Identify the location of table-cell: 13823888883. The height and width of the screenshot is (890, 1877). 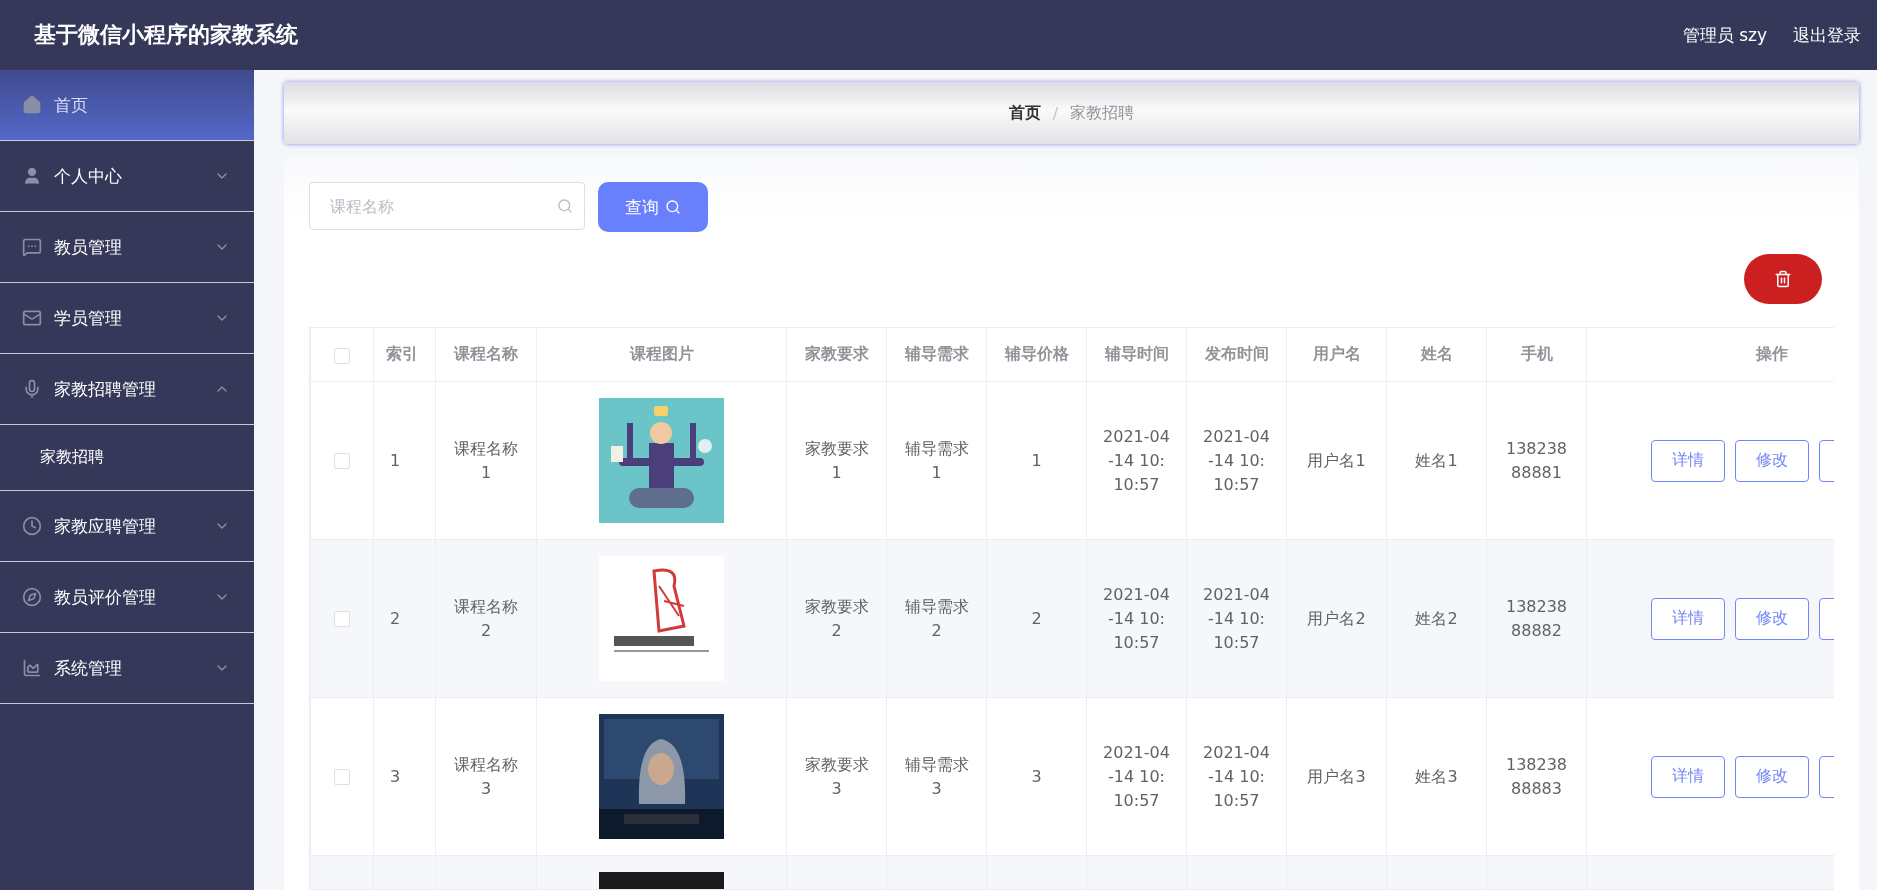
(1536, 776).